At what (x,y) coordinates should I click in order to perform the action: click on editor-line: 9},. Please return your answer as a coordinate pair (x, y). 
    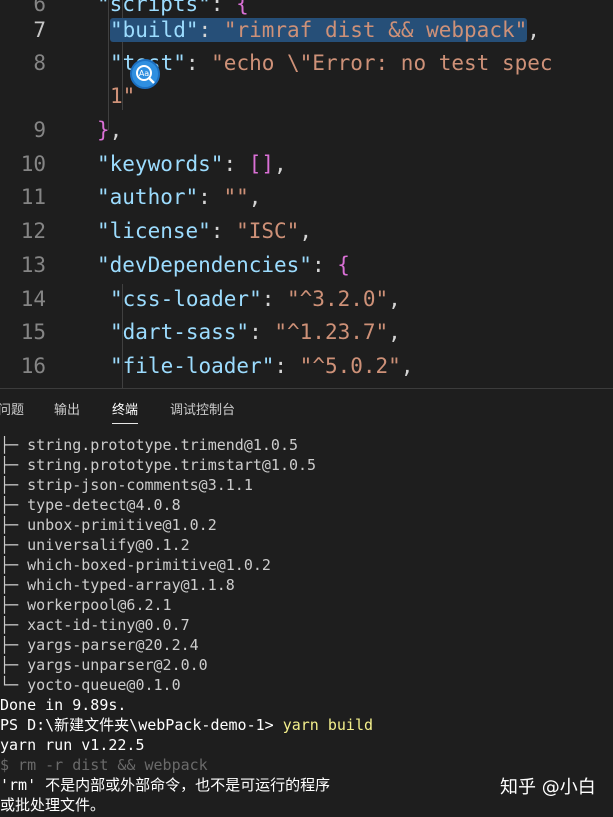
    Looking at the image, I should click on (306, 130).